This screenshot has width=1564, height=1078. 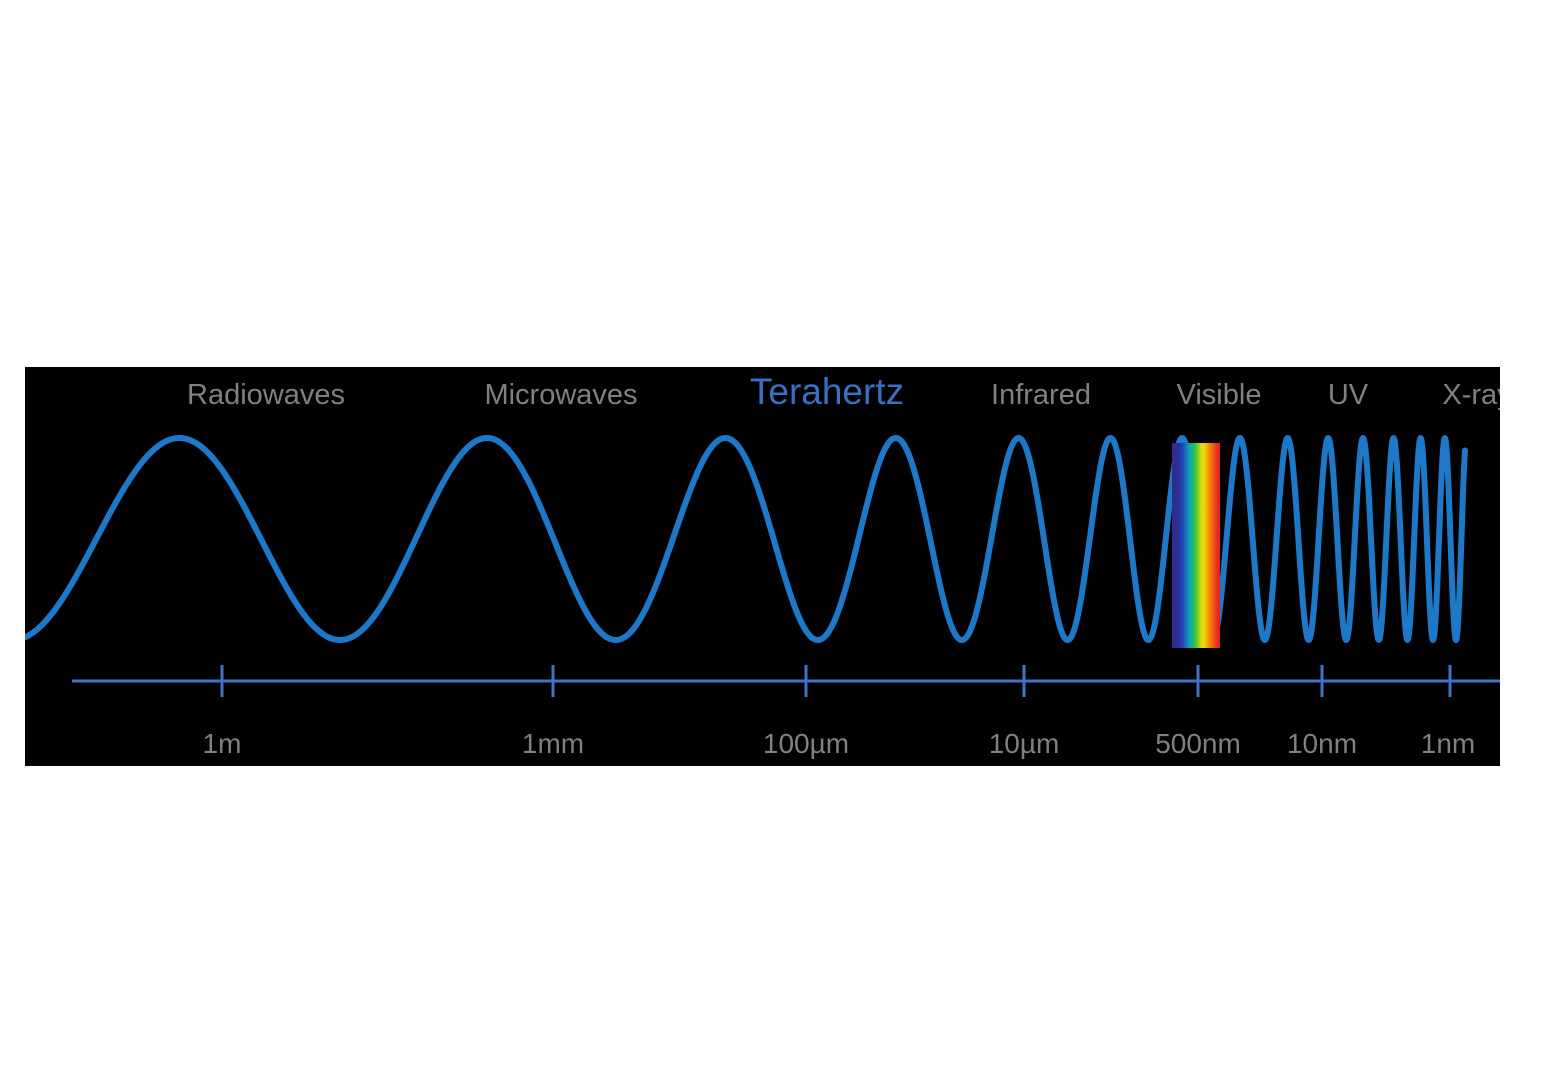 I want to click on band-label-uv: UV, so click(x=1348, y=395).